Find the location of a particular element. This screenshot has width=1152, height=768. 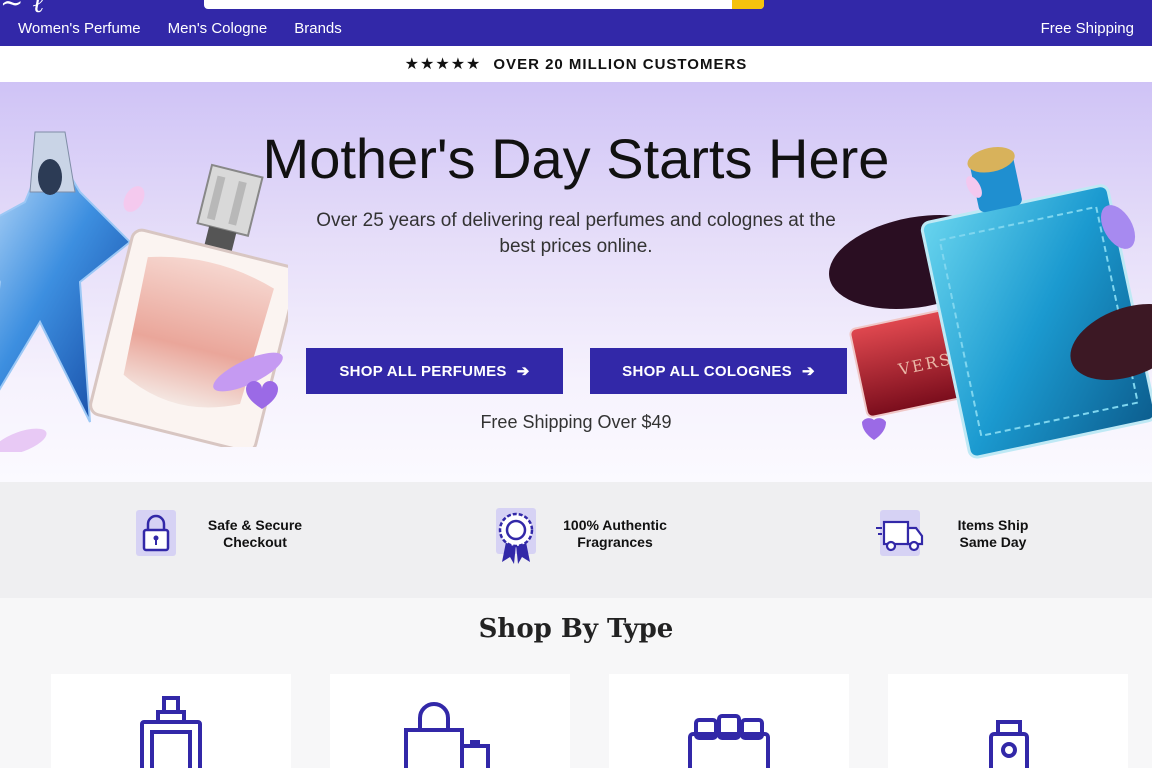

site-logo: ~ ℓ is located at coordinates (70, 9).